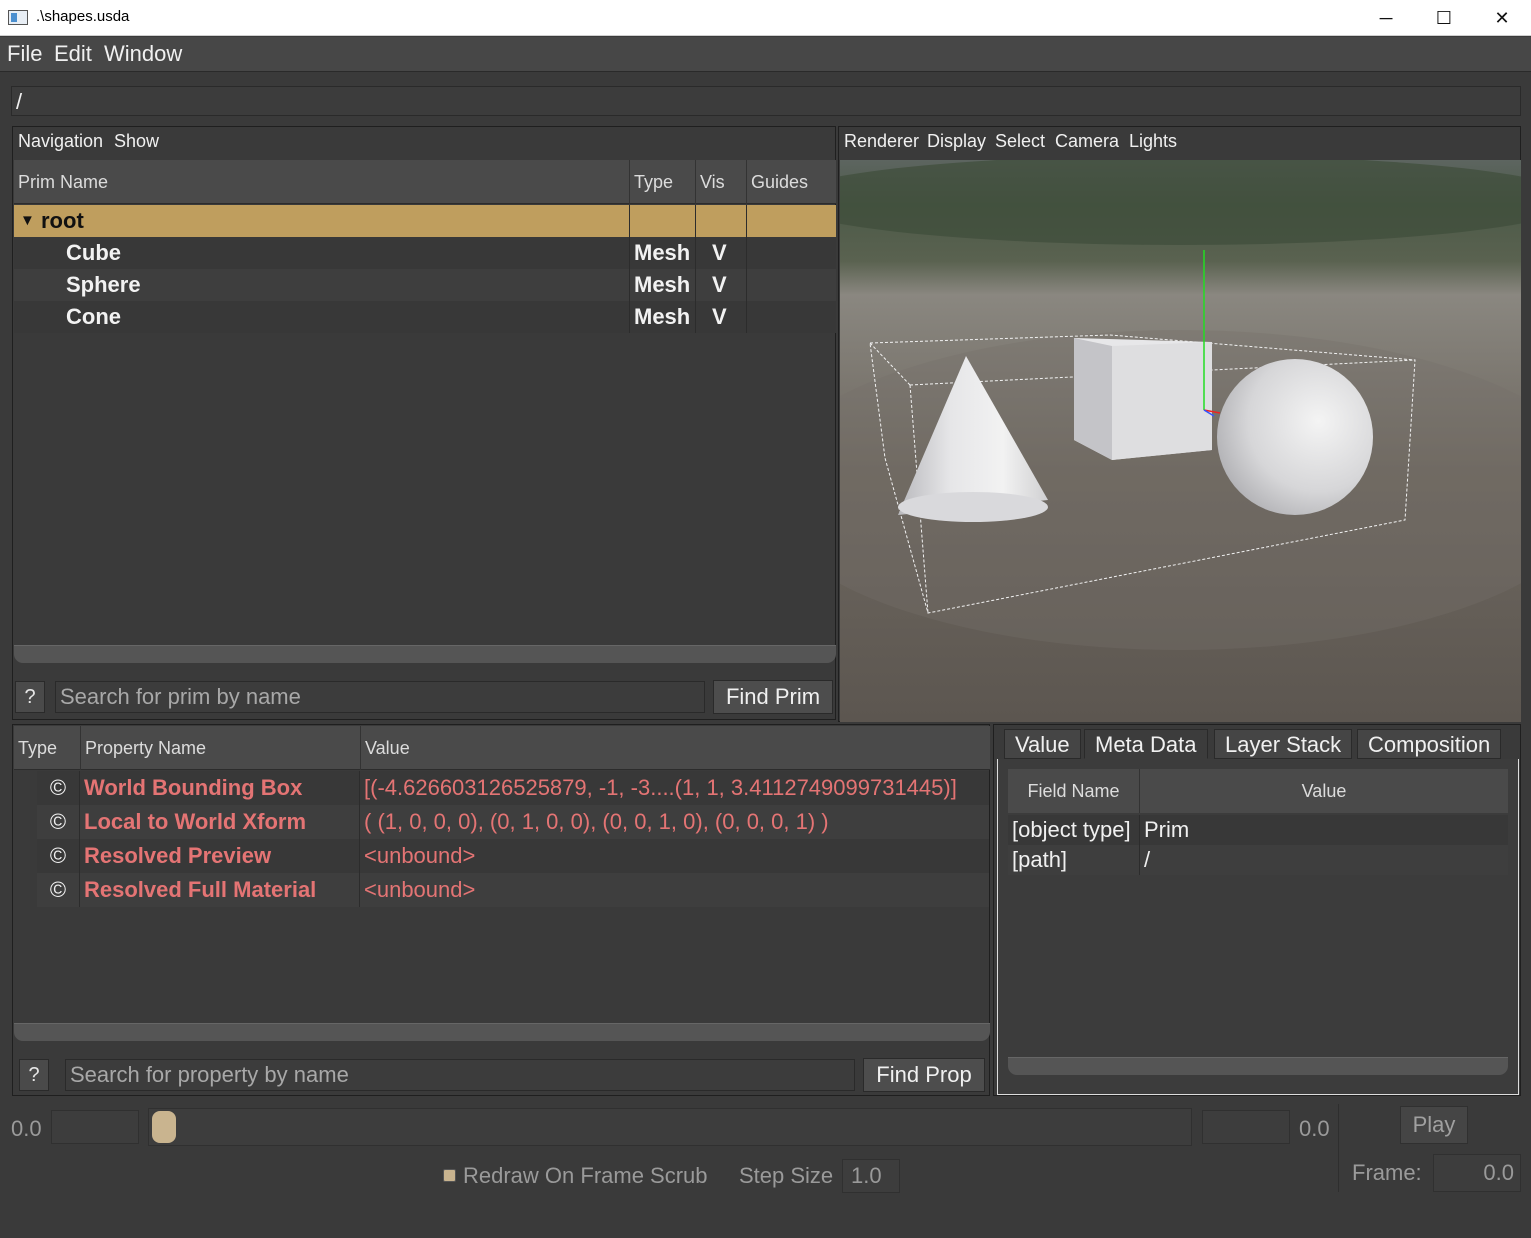 The height and width of the screenshot is (1238, 1531). I want to click on prim-row-root: ▼ root, so click(425, 221).